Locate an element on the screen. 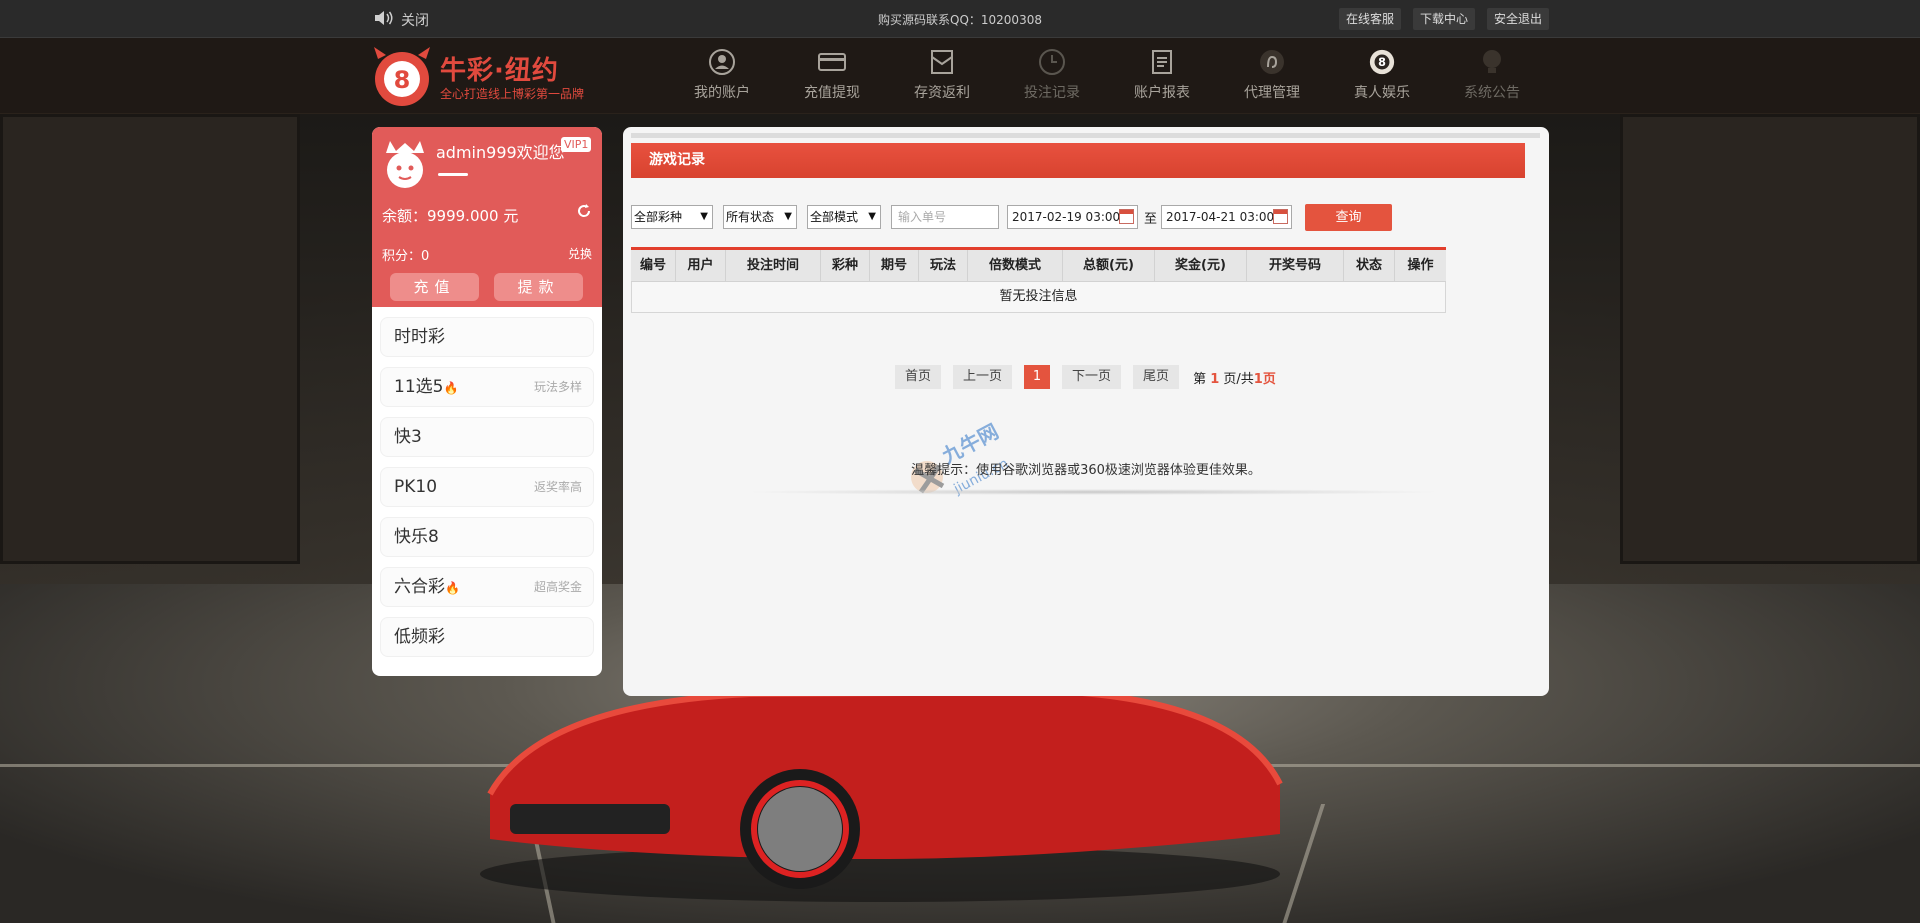 The height and width of the screenshot is (923, 1920). panel-top-strip is located at coordinates (1085, 135).